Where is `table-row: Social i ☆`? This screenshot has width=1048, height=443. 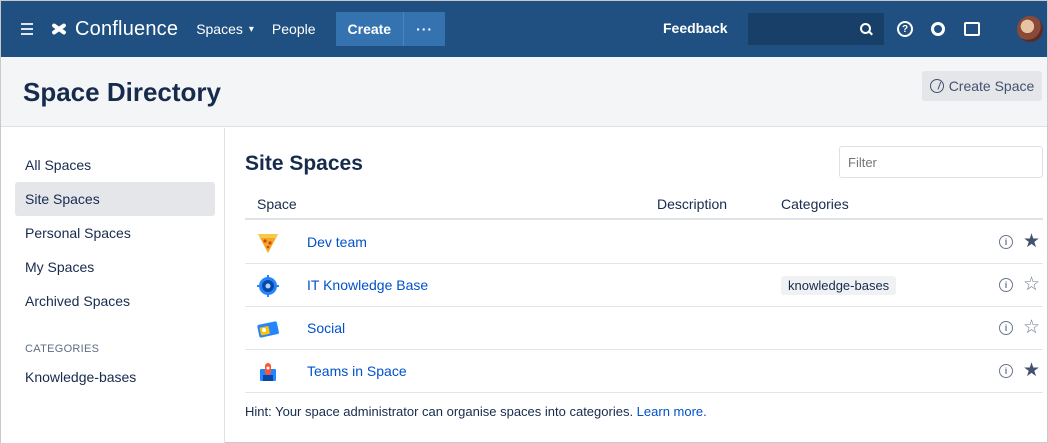
table-row: Social i ☆ is located at coordinates (644, 328).